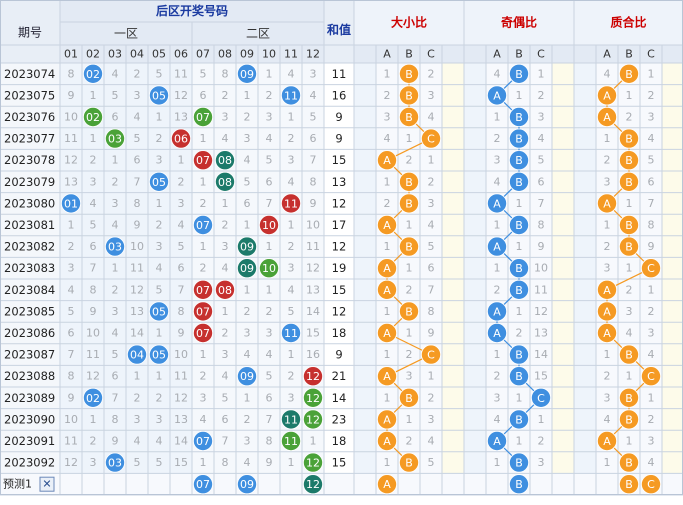  Describe the element at coordinates (339, 225) in the screenshot. I see `sum-value: 17` at that location.